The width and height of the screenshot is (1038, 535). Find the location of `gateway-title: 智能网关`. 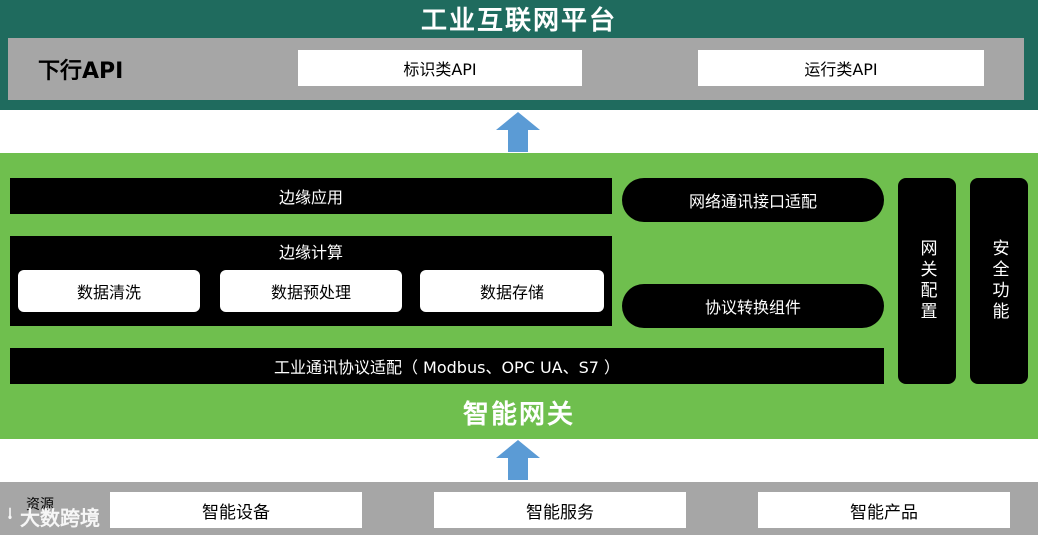

gateway-title: 智能网关 is located at coordinates (518, 414).